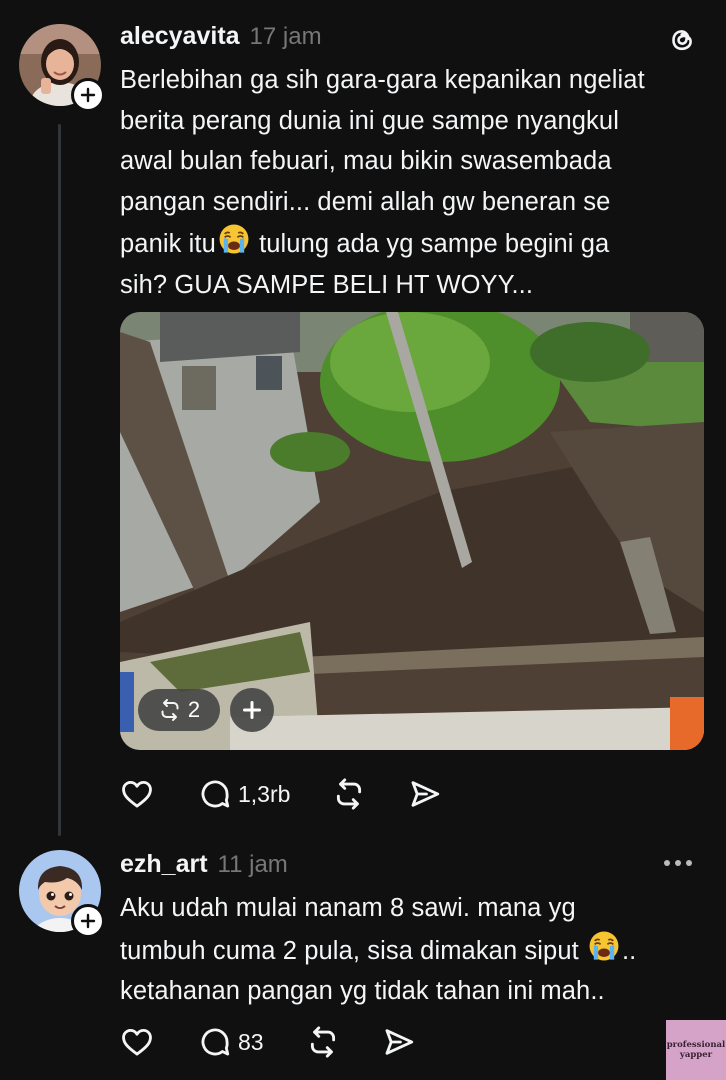  I want to click on post-header: ezh_art 11 jam, so click(204, 864).